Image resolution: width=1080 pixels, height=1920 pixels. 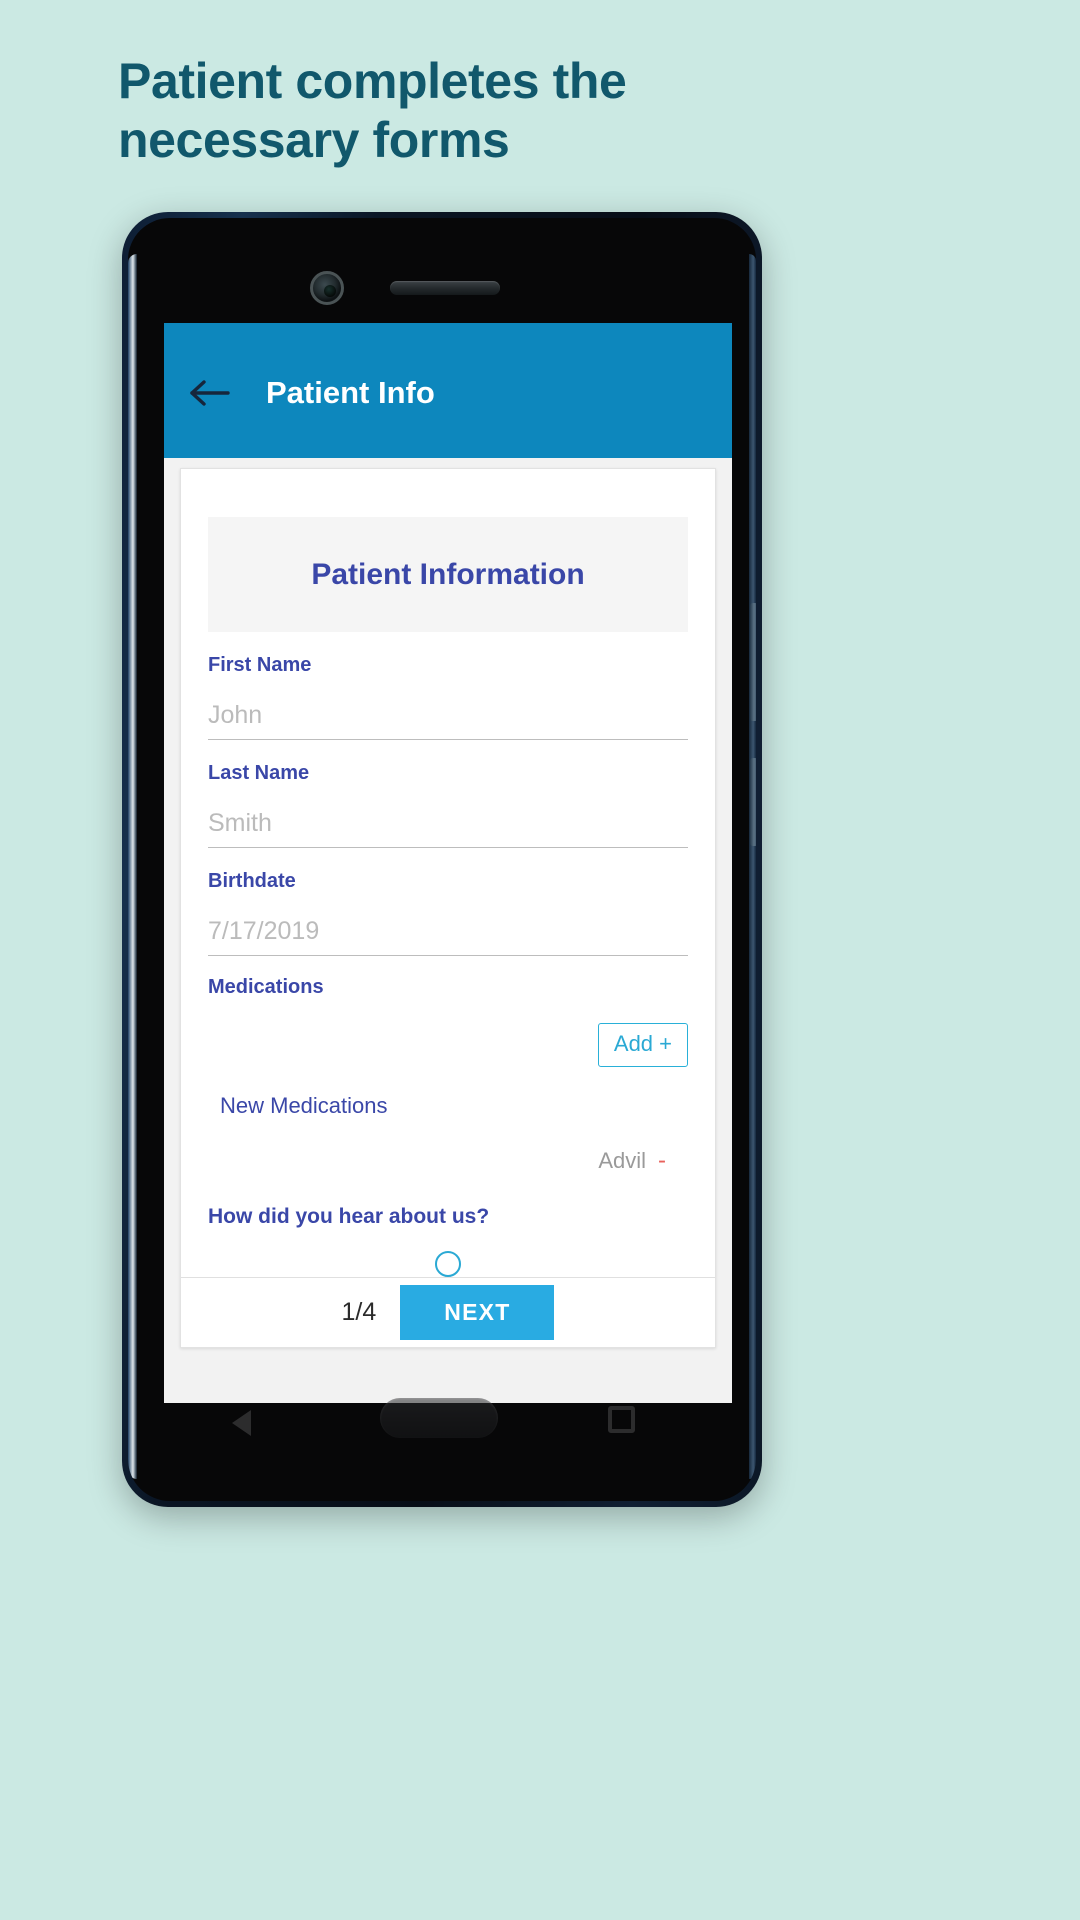 What do you see at coordinates (260, 665) in the screenshot?
I see `field-label-first-name: First Name` at bounding box center [260, 665].